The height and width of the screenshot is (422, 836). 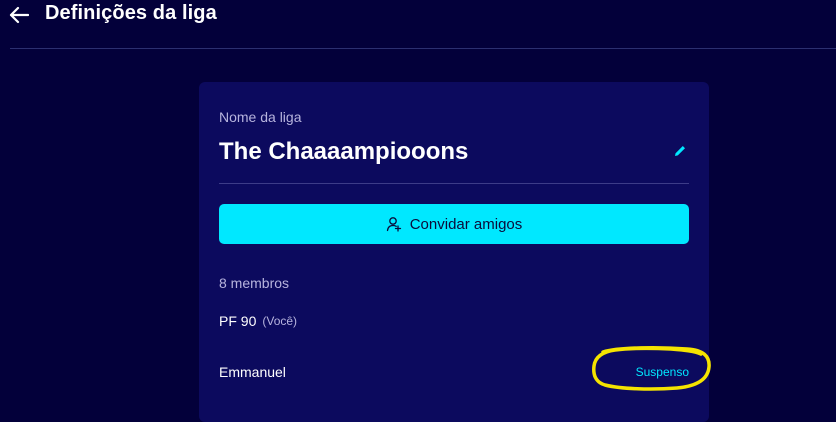 What do you see at coordinates (260, 117) in the screenshot?
I see `league-name-label: Nome da liga` at bounding box center [260, 117].